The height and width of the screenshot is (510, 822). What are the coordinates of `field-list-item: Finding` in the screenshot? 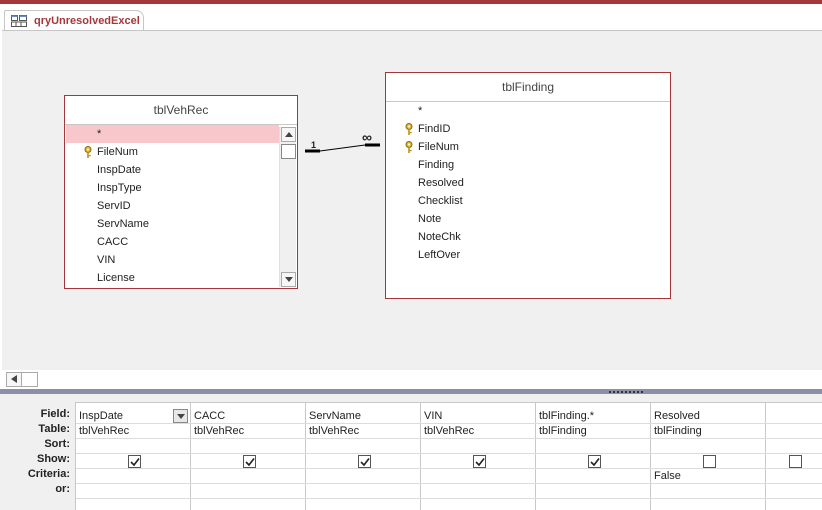 It's located at (528, 165).